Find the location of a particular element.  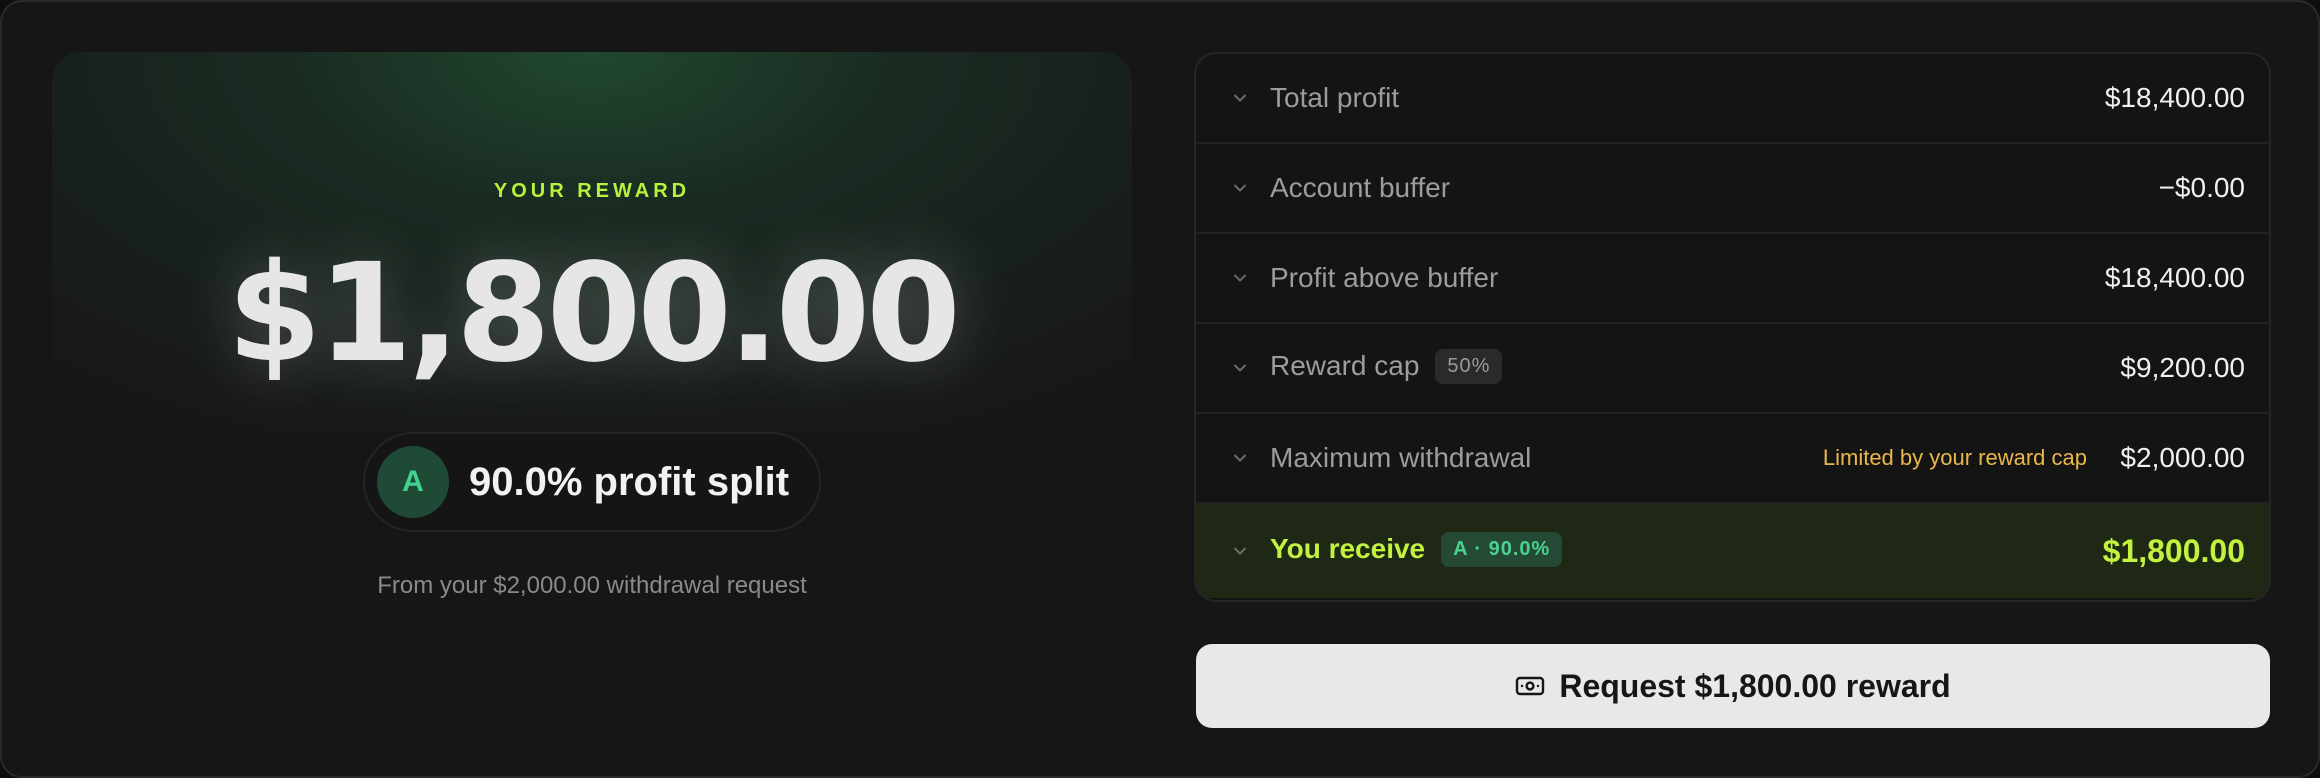

request-reward-button: Request $1,800.00 reward is located at coordinates (1733, 686).